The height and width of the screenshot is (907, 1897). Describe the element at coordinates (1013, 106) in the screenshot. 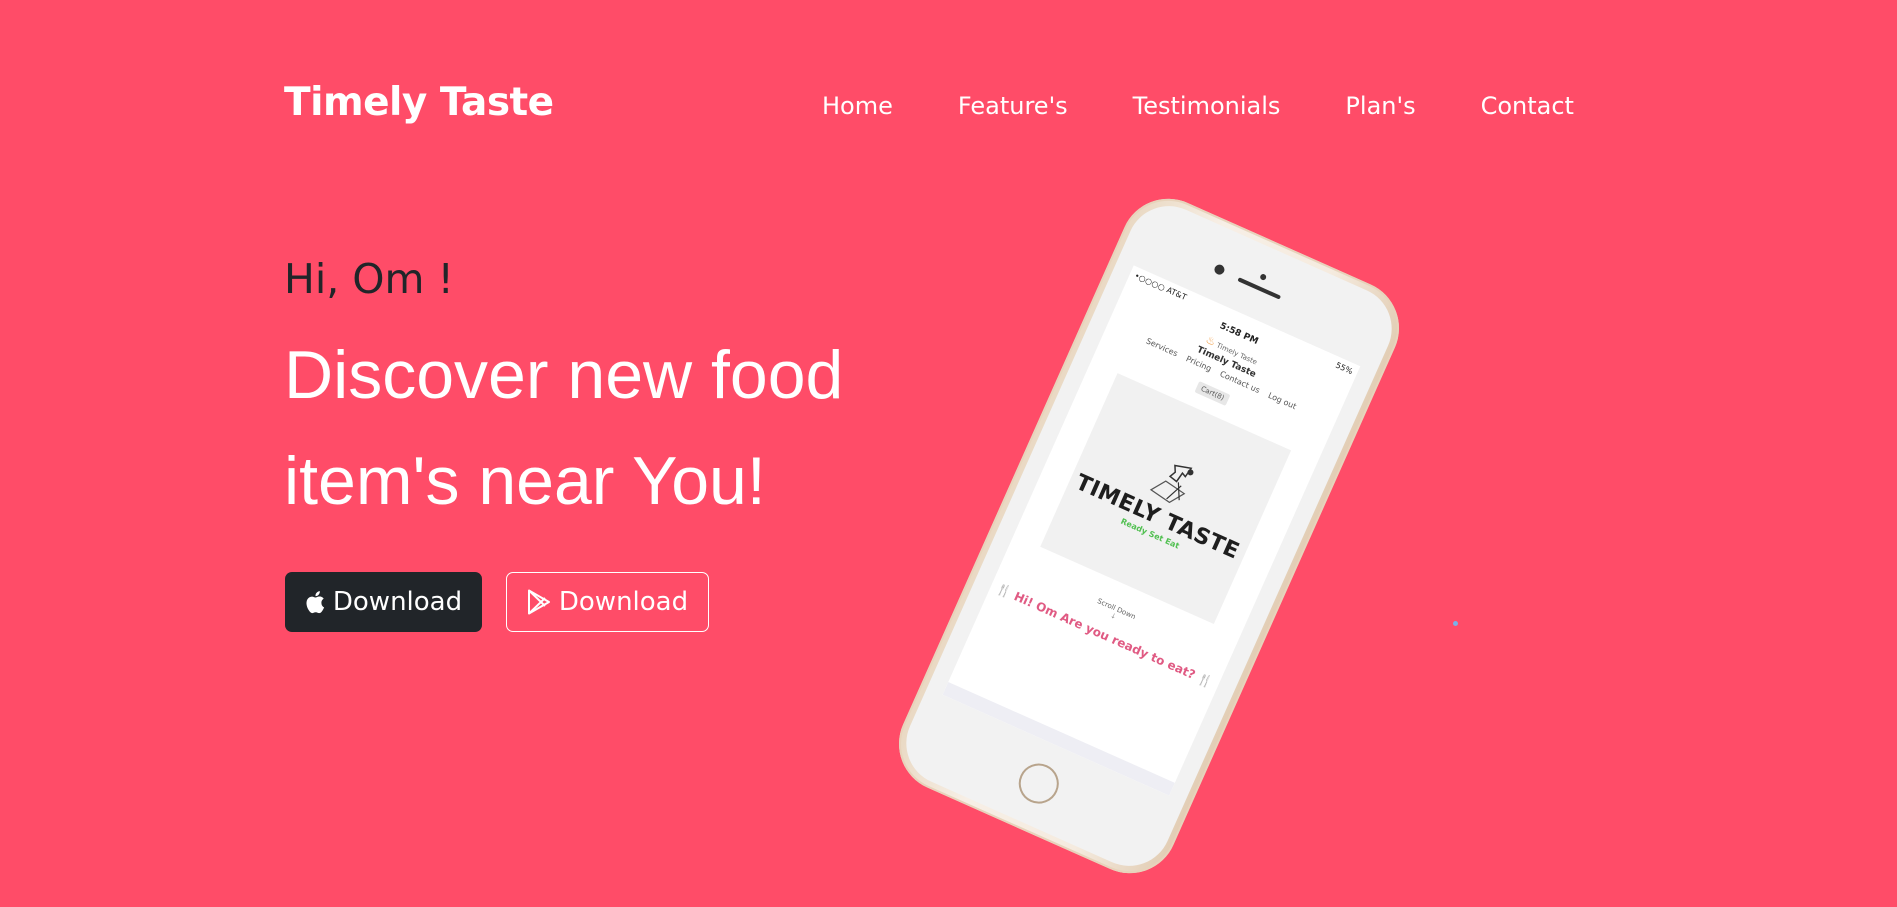

I see `nav-features: Feature's` at that location.